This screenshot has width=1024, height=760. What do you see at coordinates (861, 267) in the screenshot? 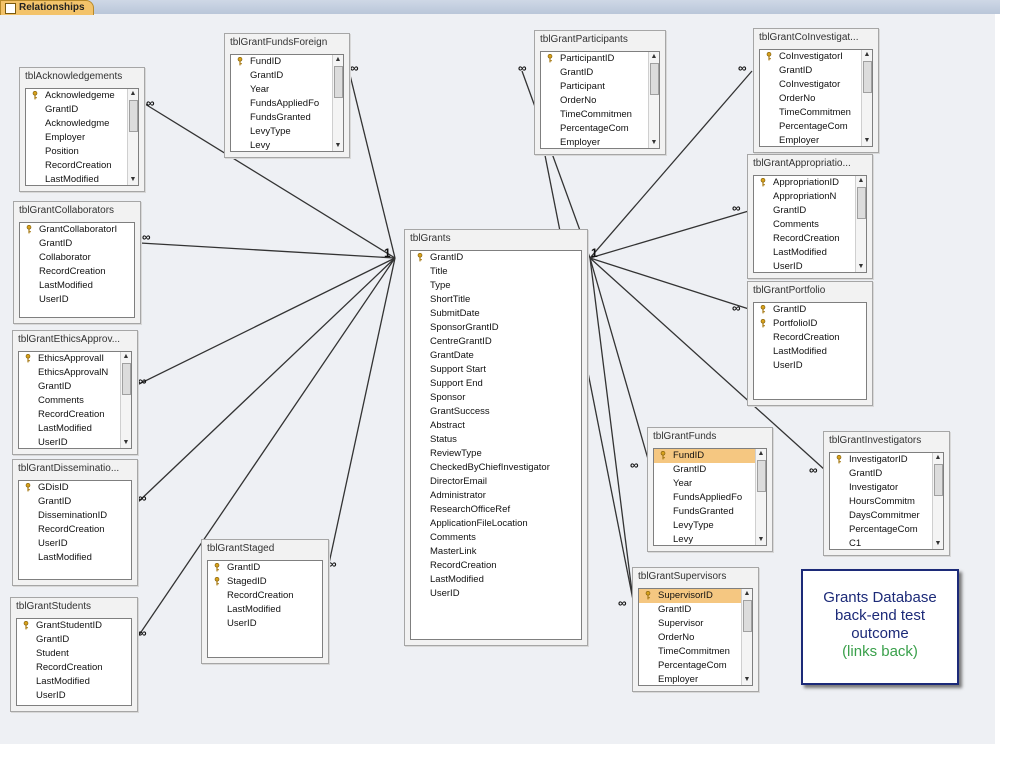
I see `scroll-down-arrow-icon: ▼` at bounding box center [861, 267].